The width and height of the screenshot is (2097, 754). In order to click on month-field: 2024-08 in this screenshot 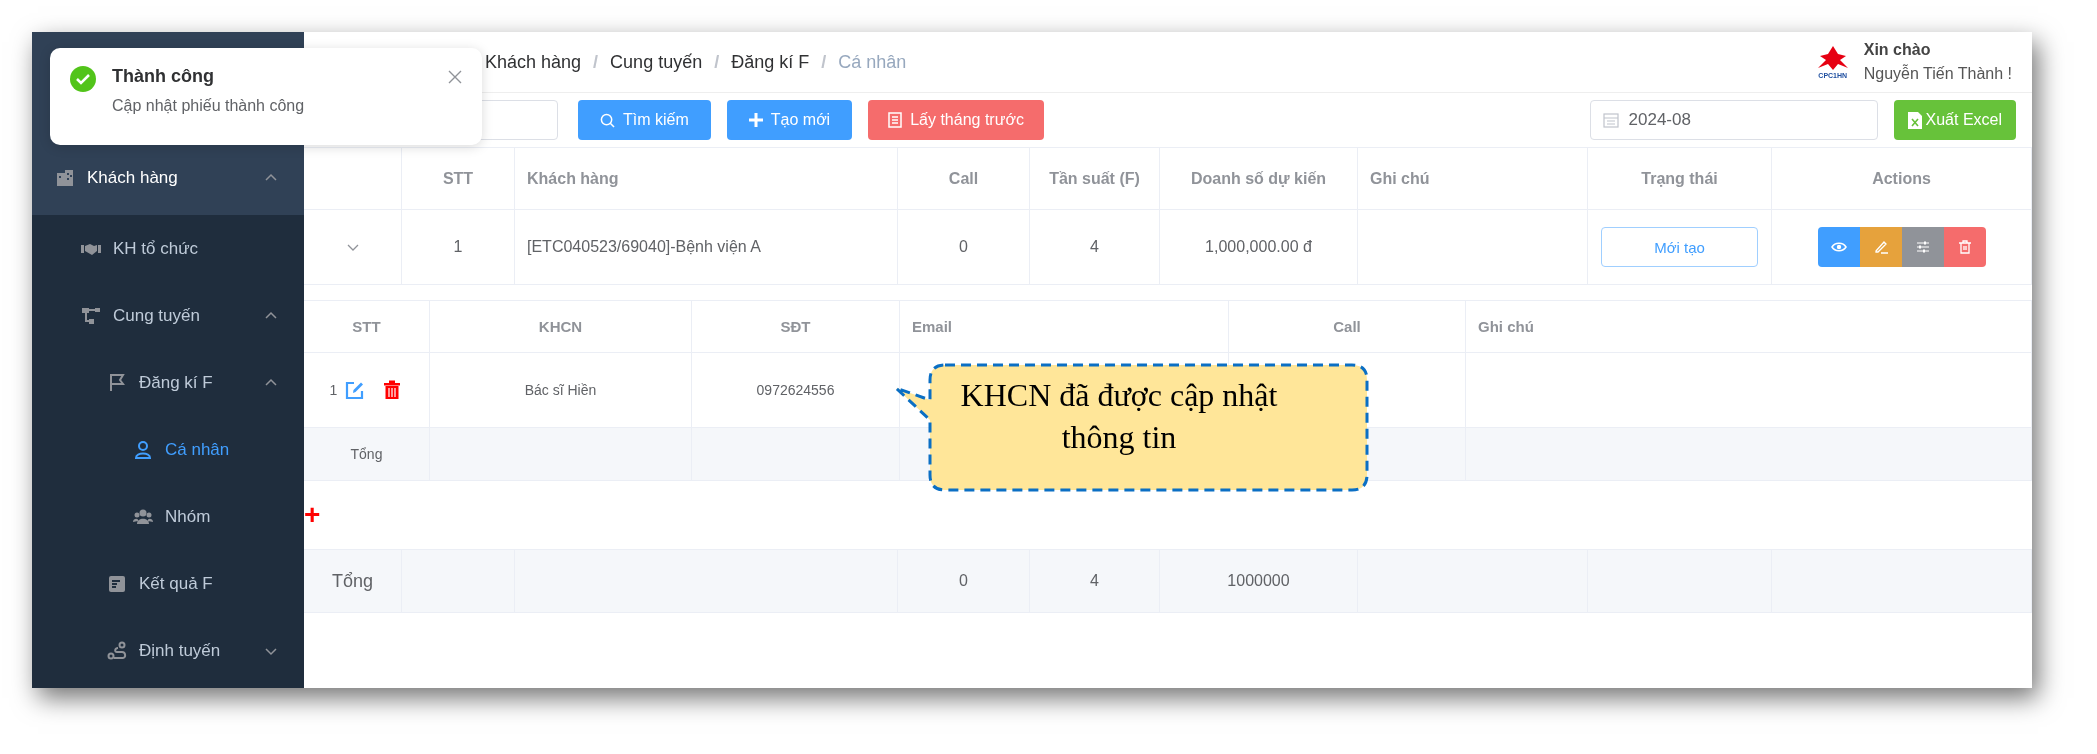, I will do `click(1733, 120)`.